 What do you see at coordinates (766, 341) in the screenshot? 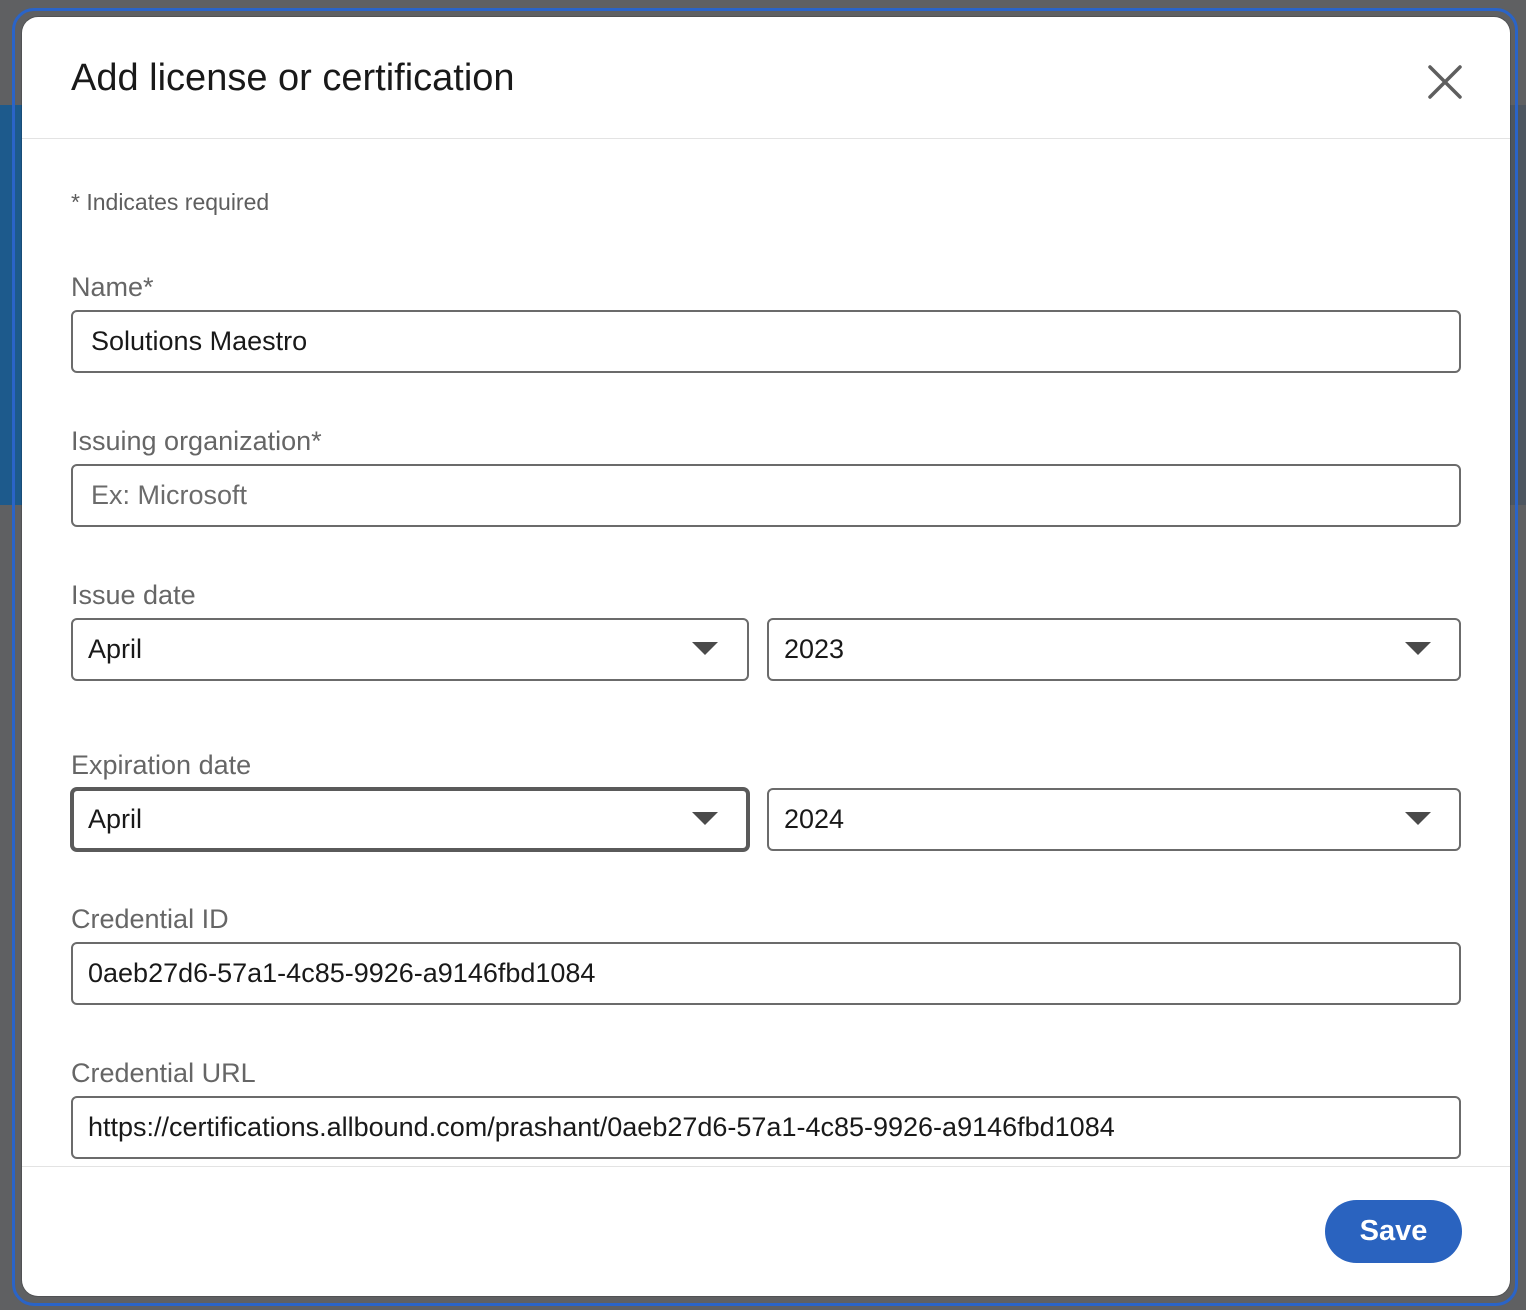
I see `name-input` at bounding box center [766, 341].